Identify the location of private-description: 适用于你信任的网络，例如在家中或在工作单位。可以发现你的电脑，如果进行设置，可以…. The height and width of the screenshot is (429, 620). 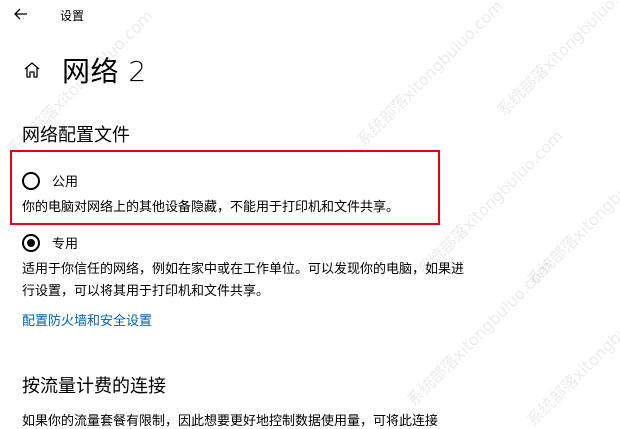
(243, 280).